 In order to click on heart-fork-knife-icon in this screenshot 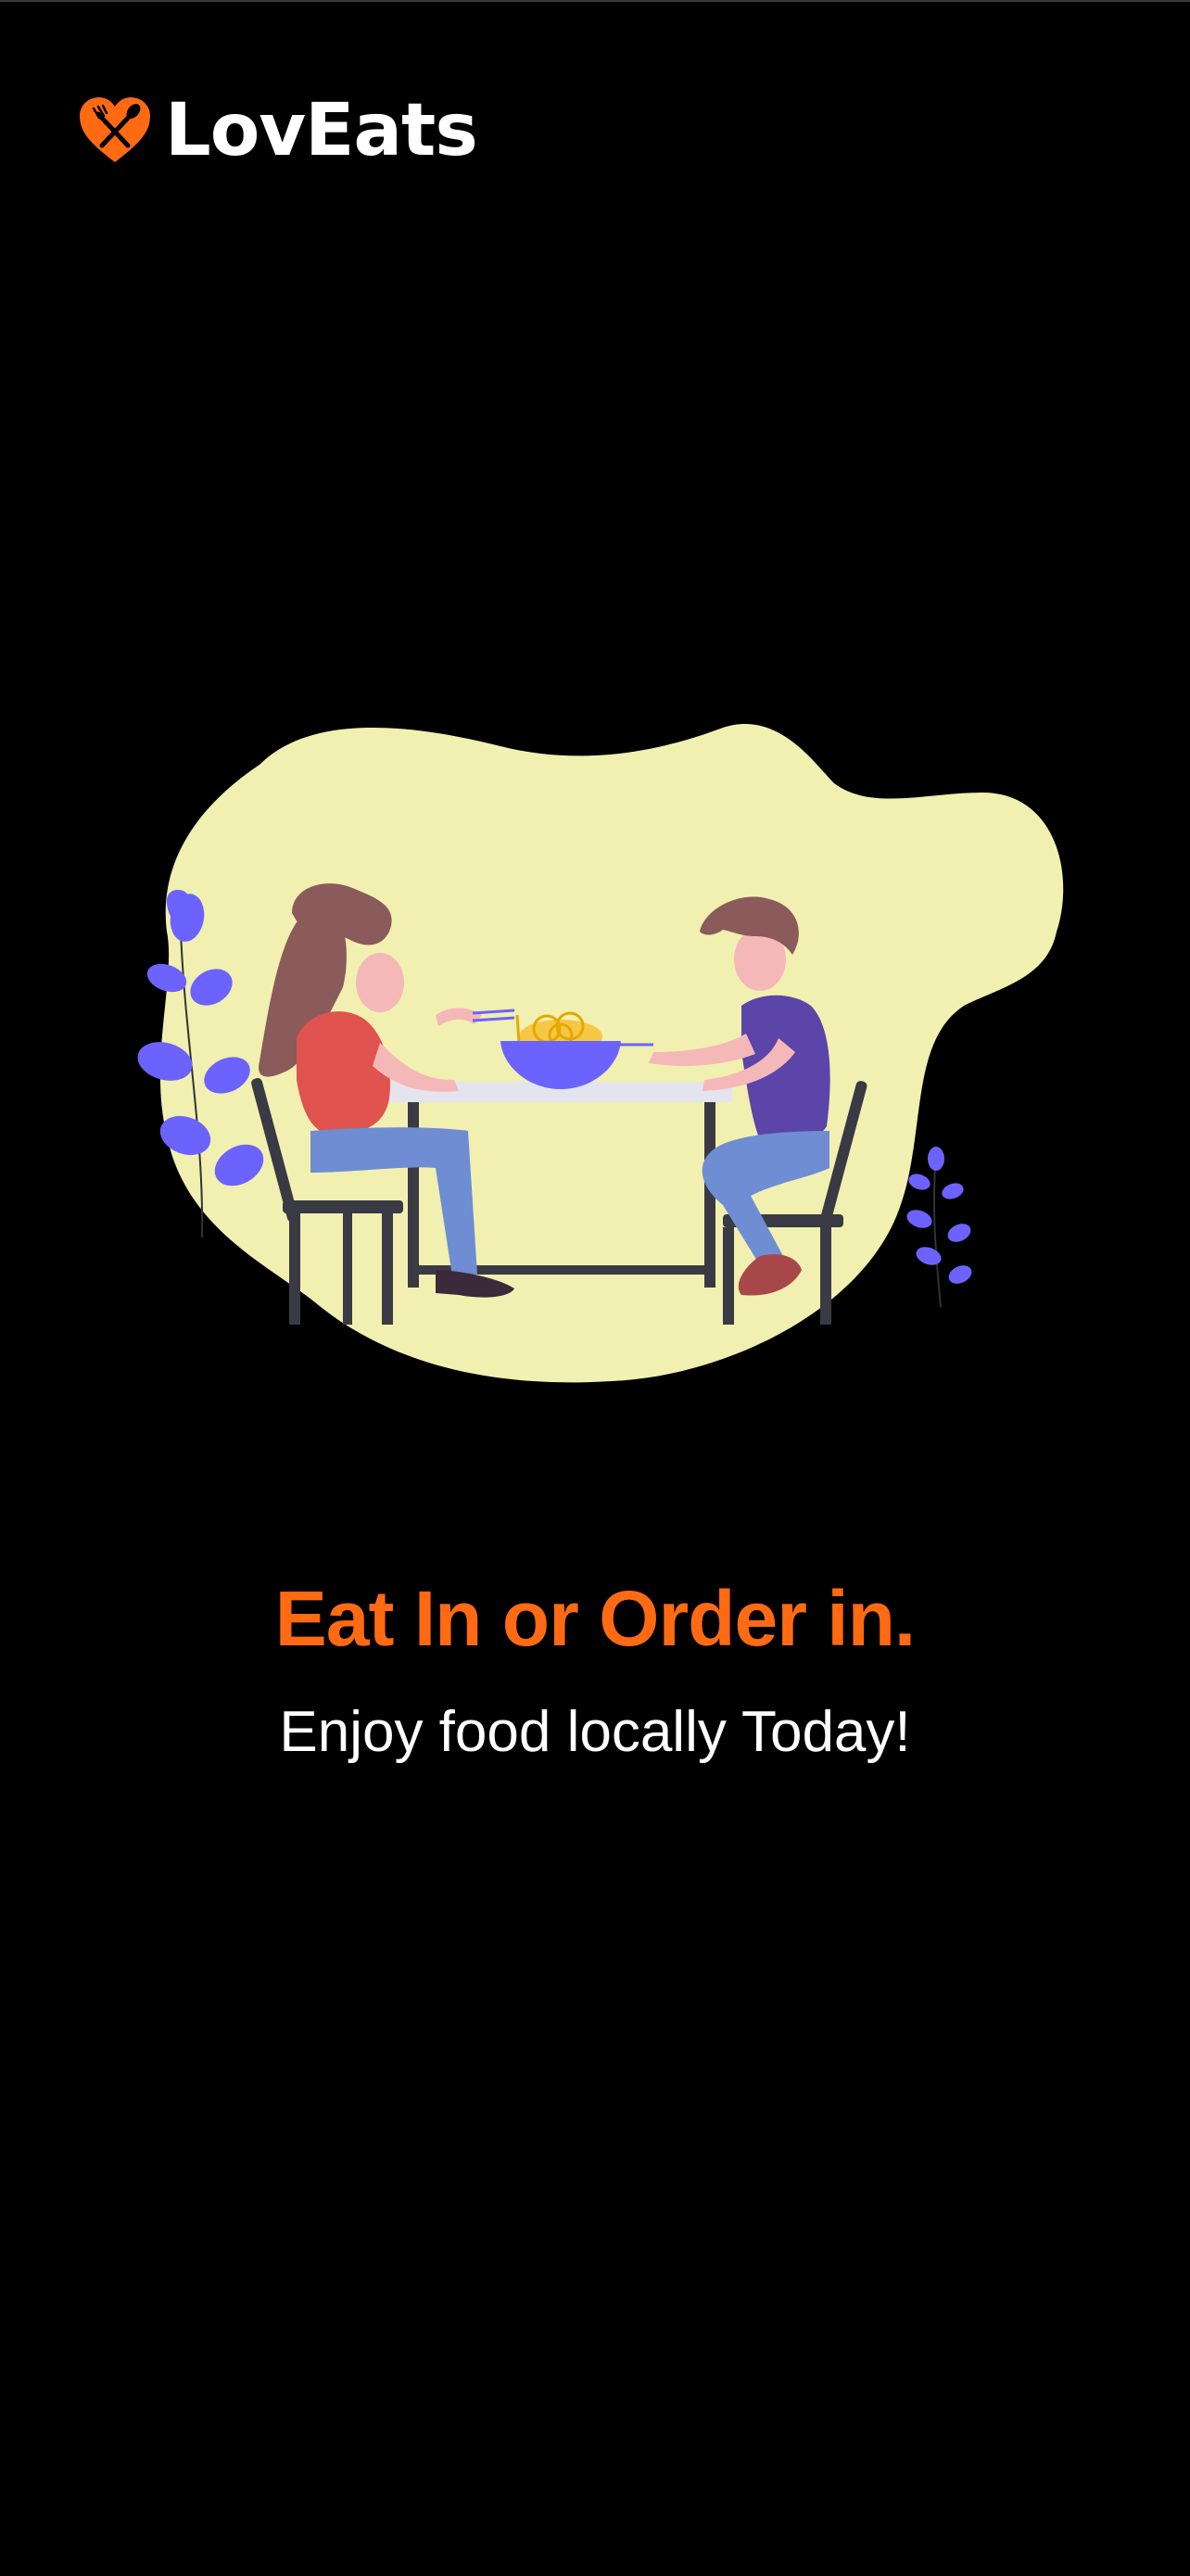, I will do `click(115, 130)`.